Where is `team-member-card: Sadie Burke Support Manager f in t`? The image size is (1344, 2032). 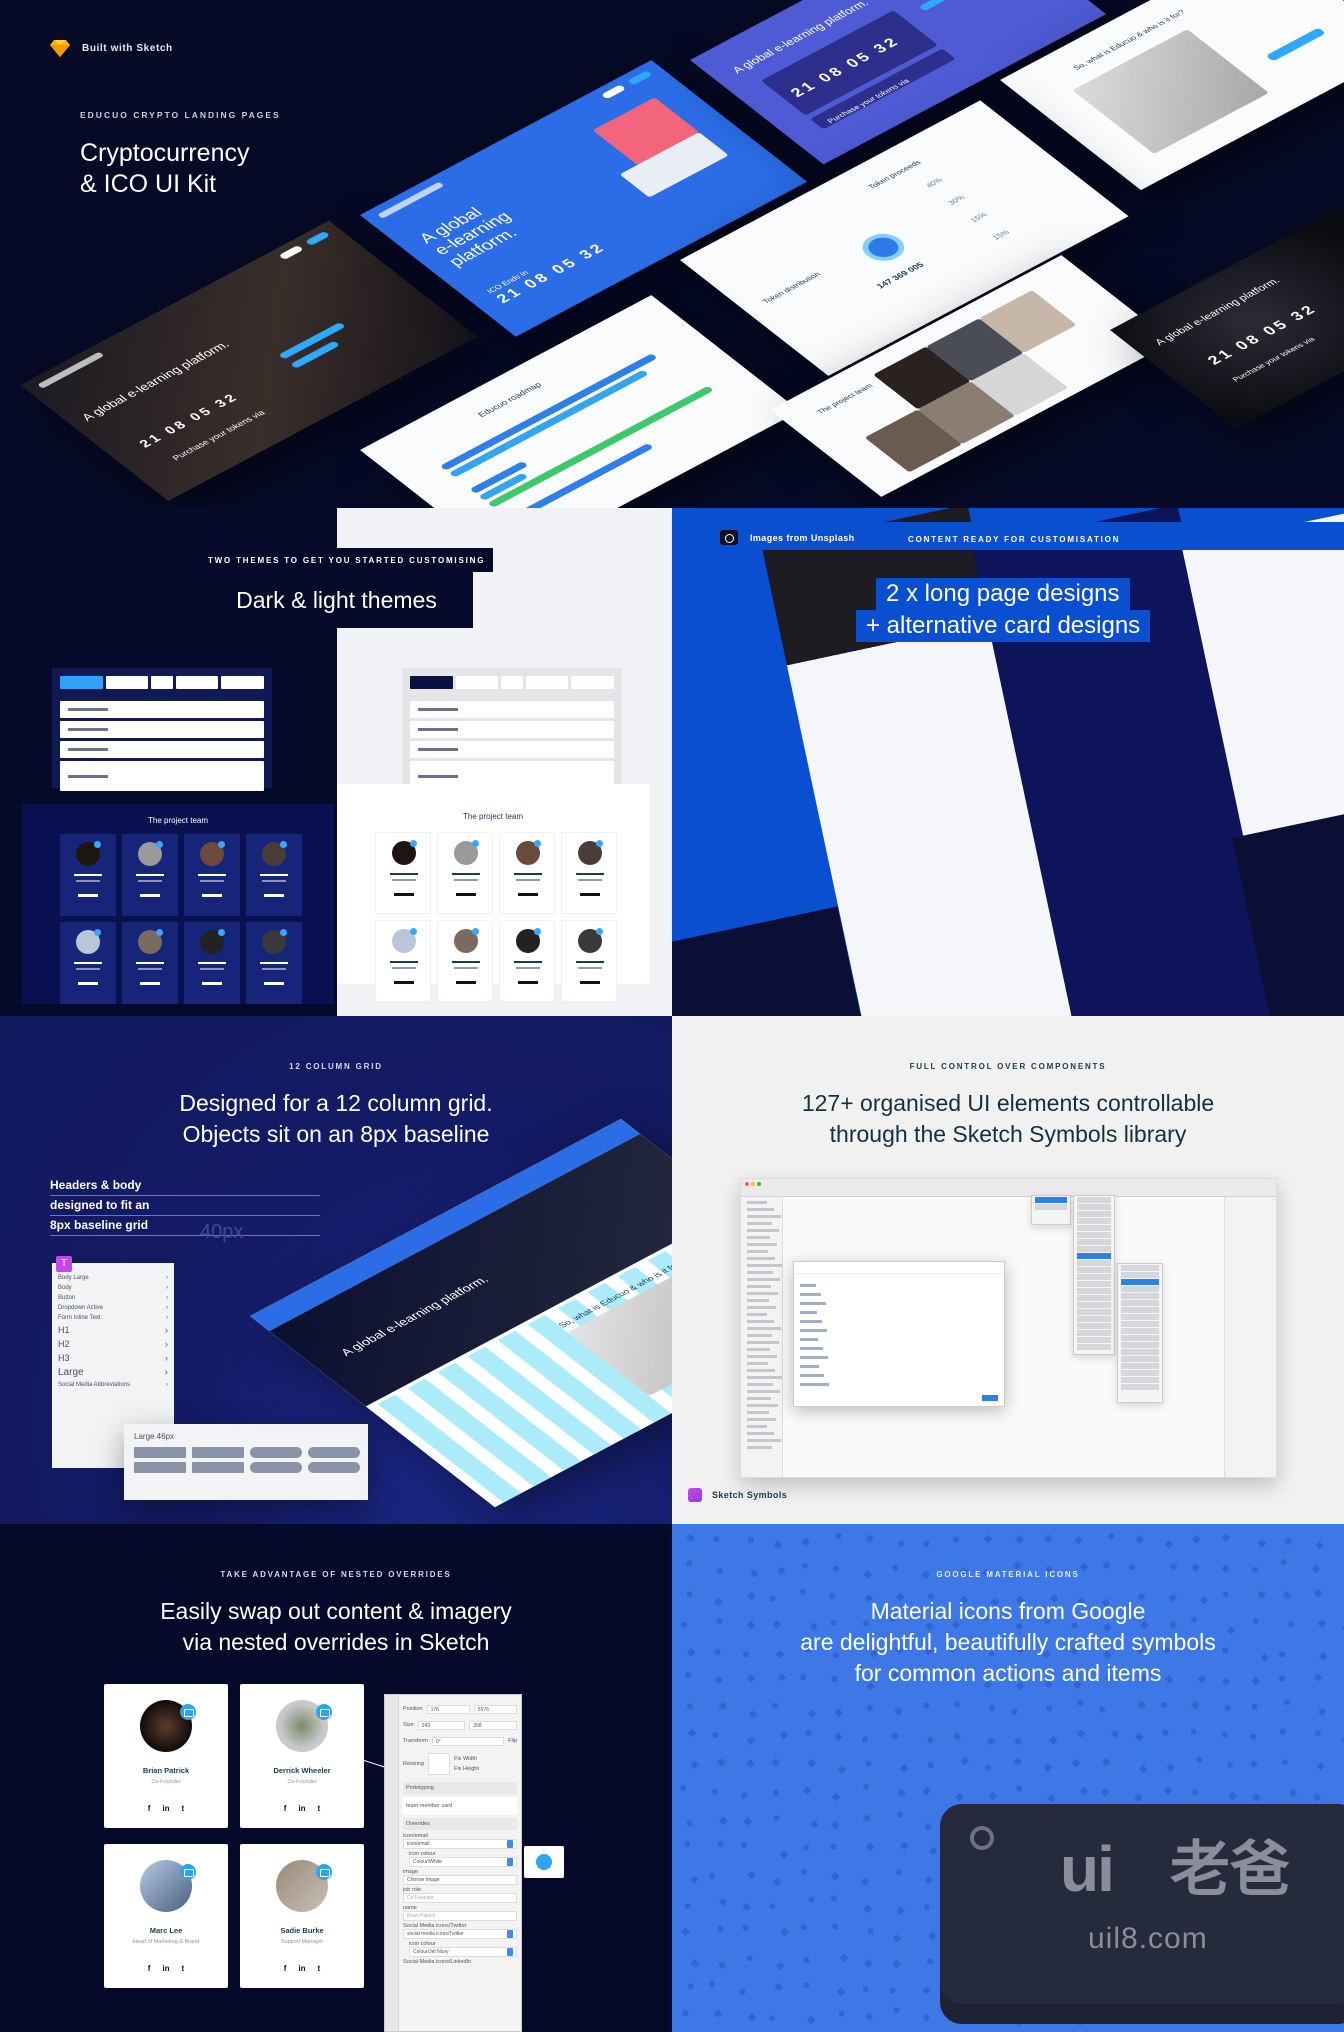
team-member-card: Sadie Burke Support Manager f in t is located at coordinates (302, 1916).